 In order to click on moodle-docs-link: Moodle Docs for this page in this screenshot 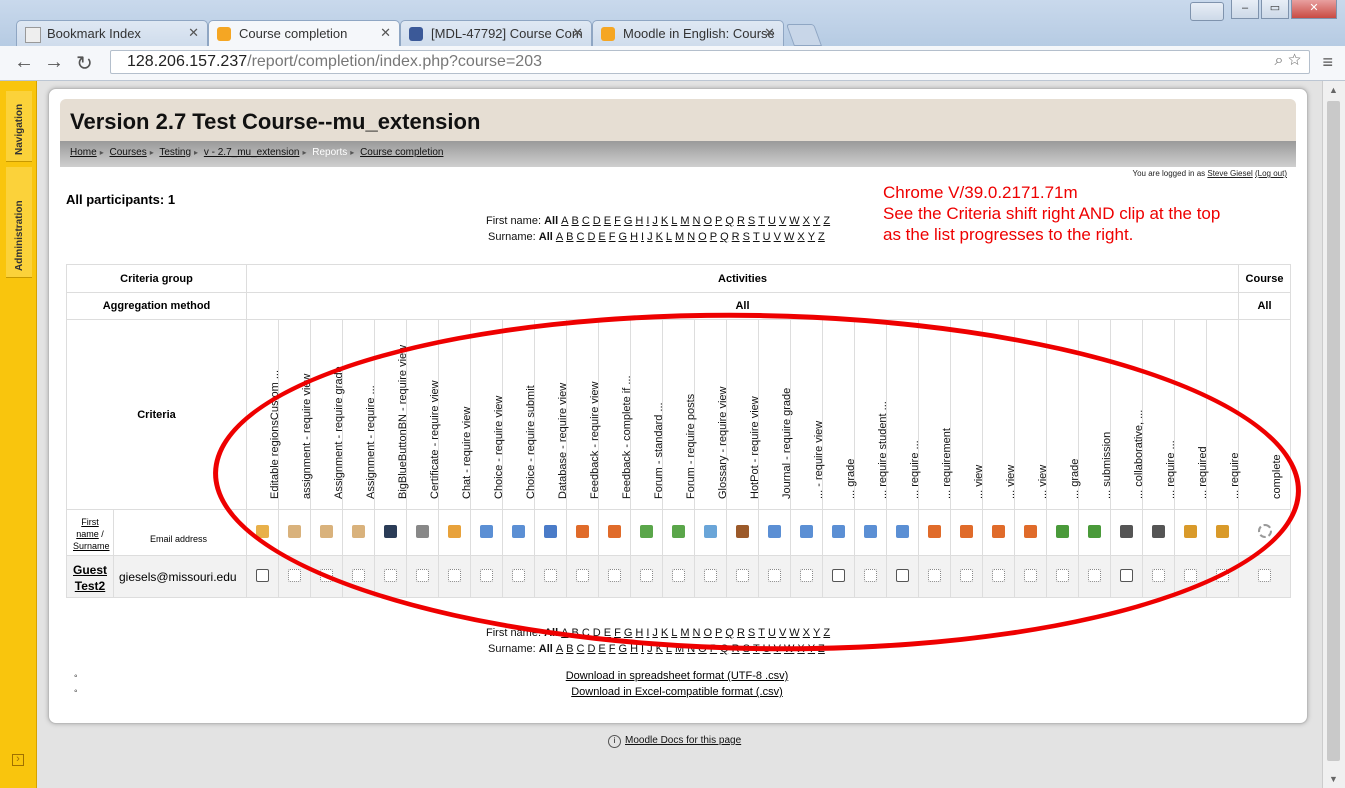, I will do `click(683, 740)`.